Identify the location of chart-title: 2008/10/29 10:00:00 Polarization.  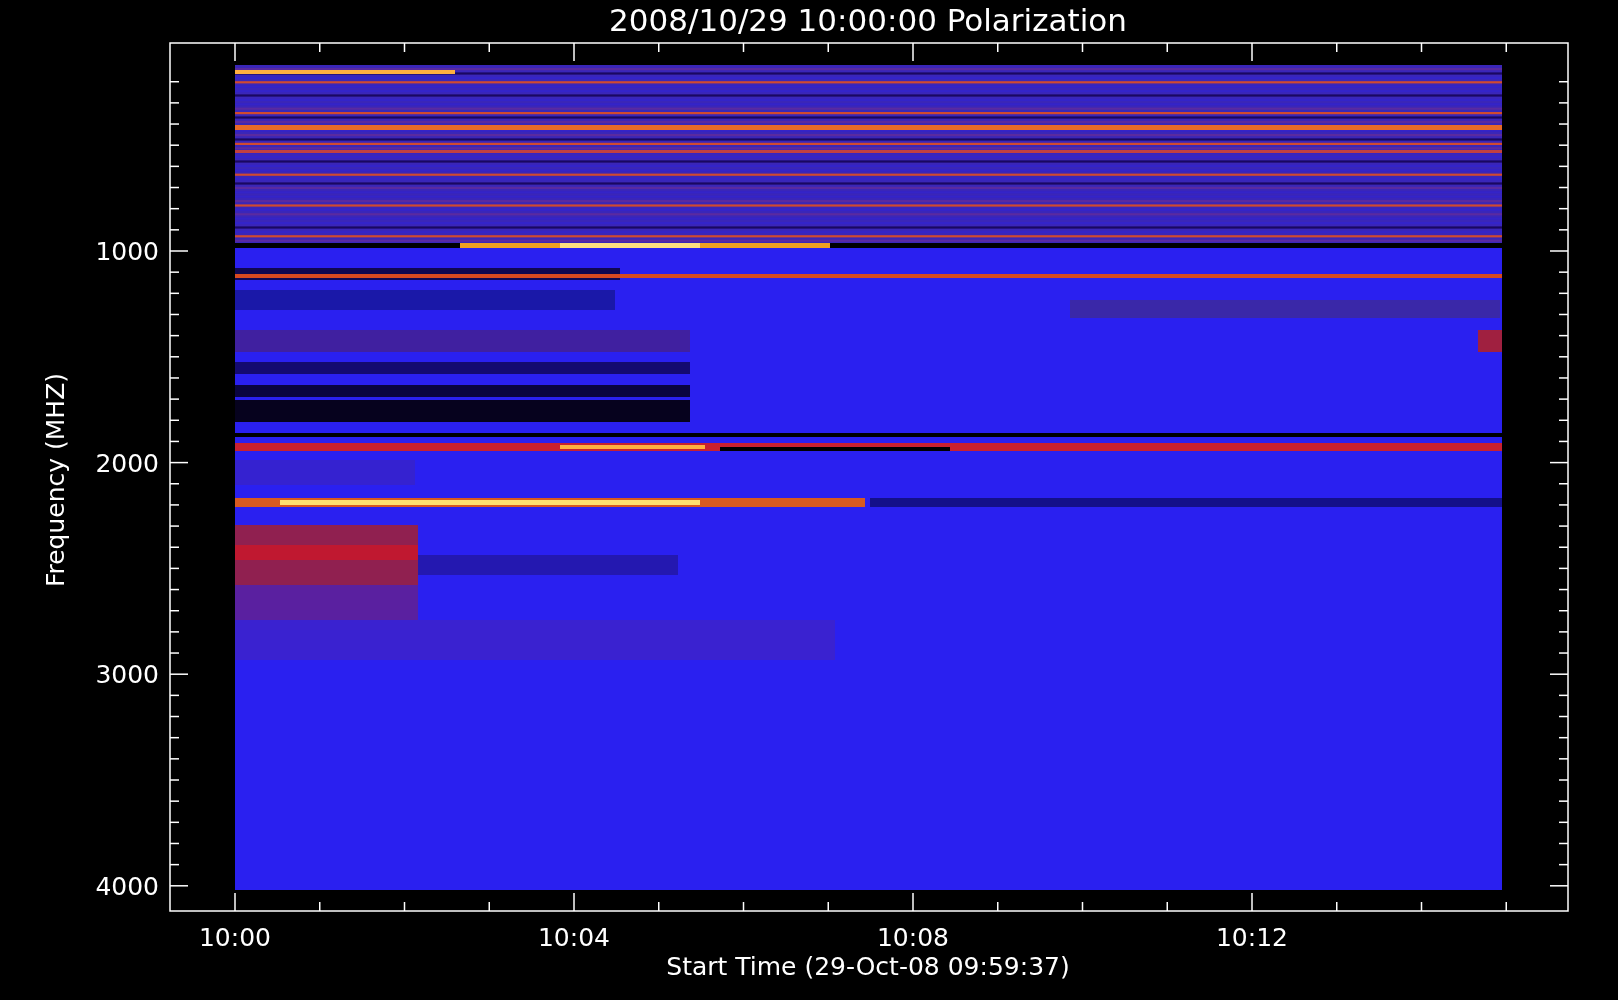
(868, 20).